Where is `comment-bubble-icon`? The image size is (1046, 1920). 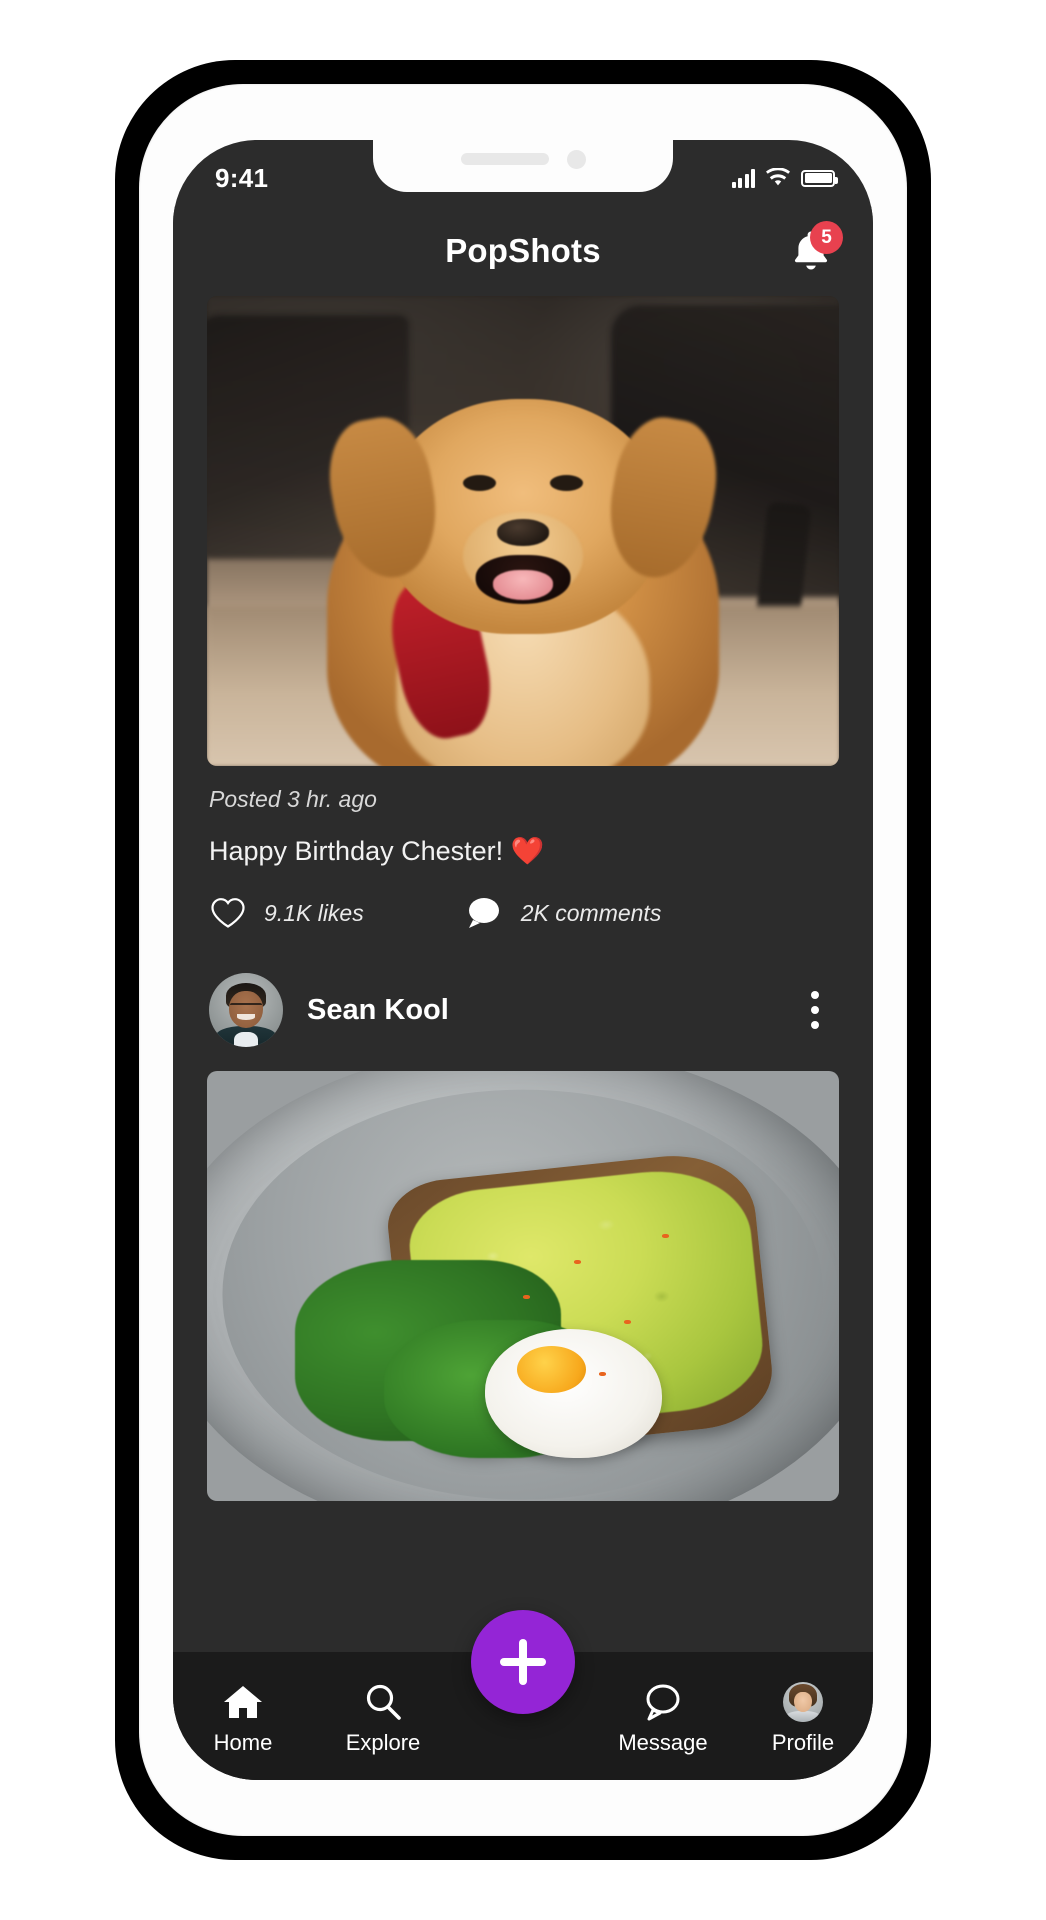 comment-bubble-icon is located at coordinates (483, 913).